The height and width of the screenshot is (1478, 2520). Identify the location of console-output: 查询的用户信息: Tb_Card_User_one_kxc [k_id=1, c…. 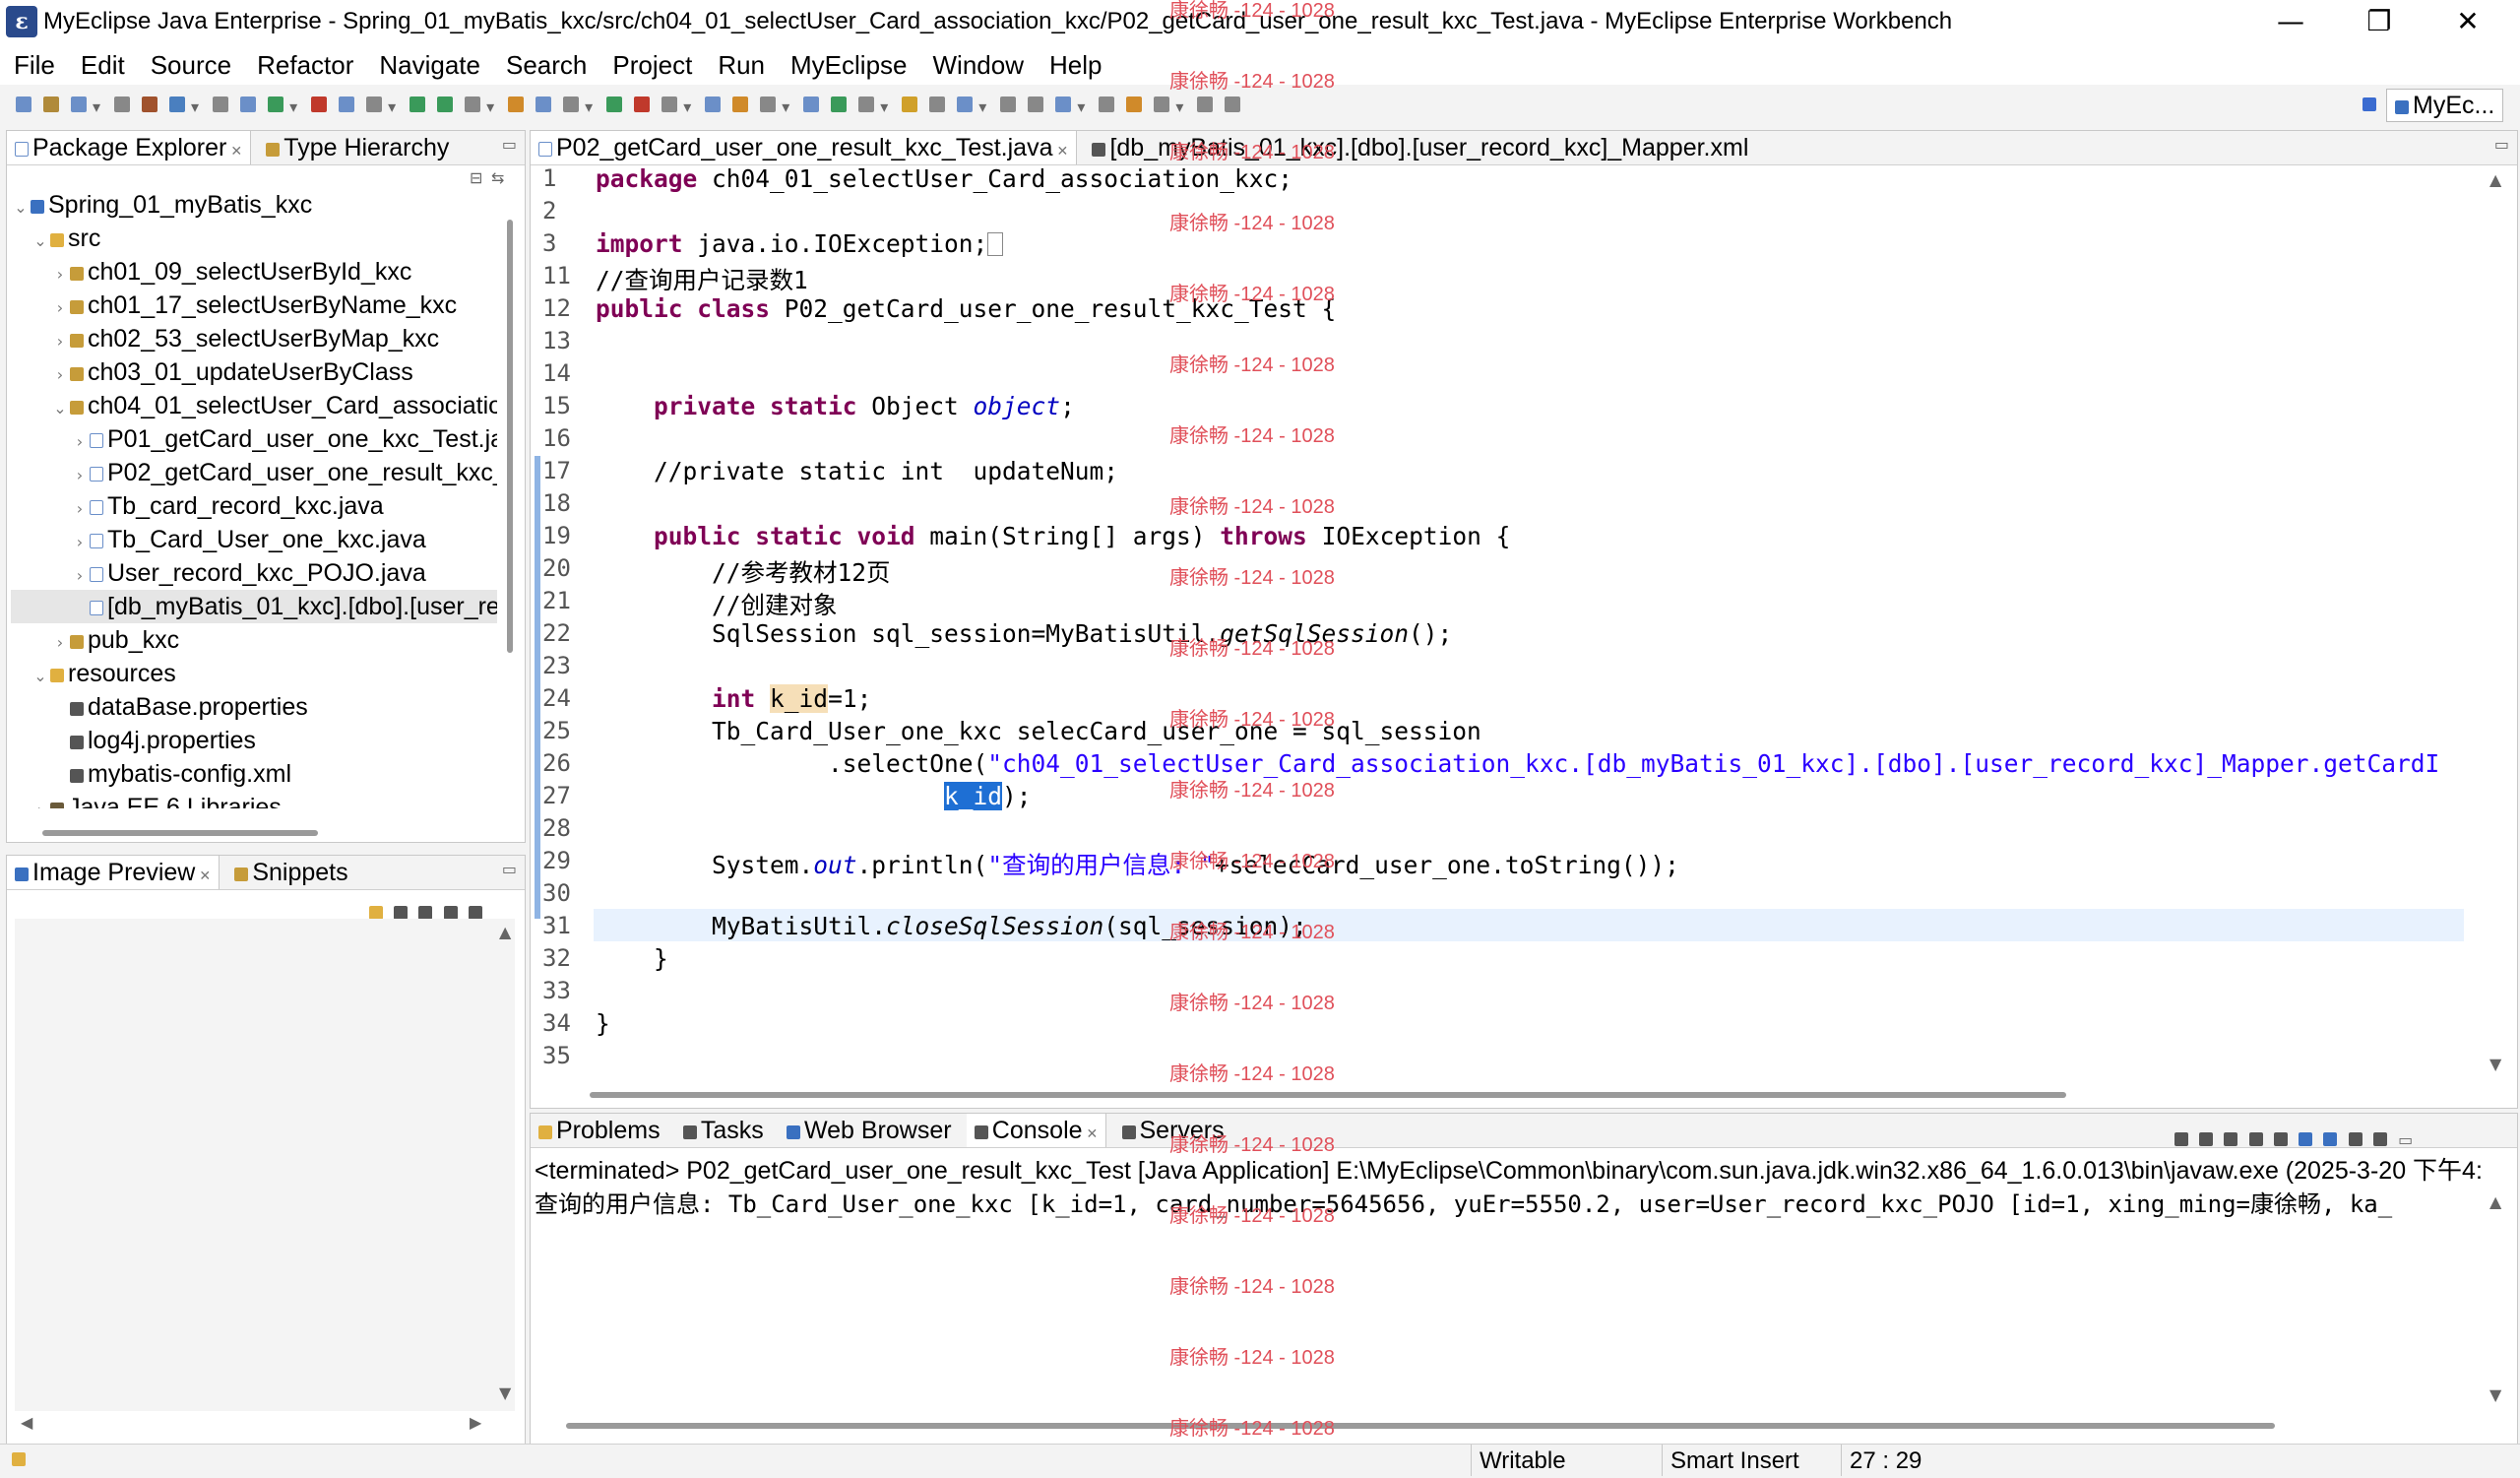
(1509, 1202).